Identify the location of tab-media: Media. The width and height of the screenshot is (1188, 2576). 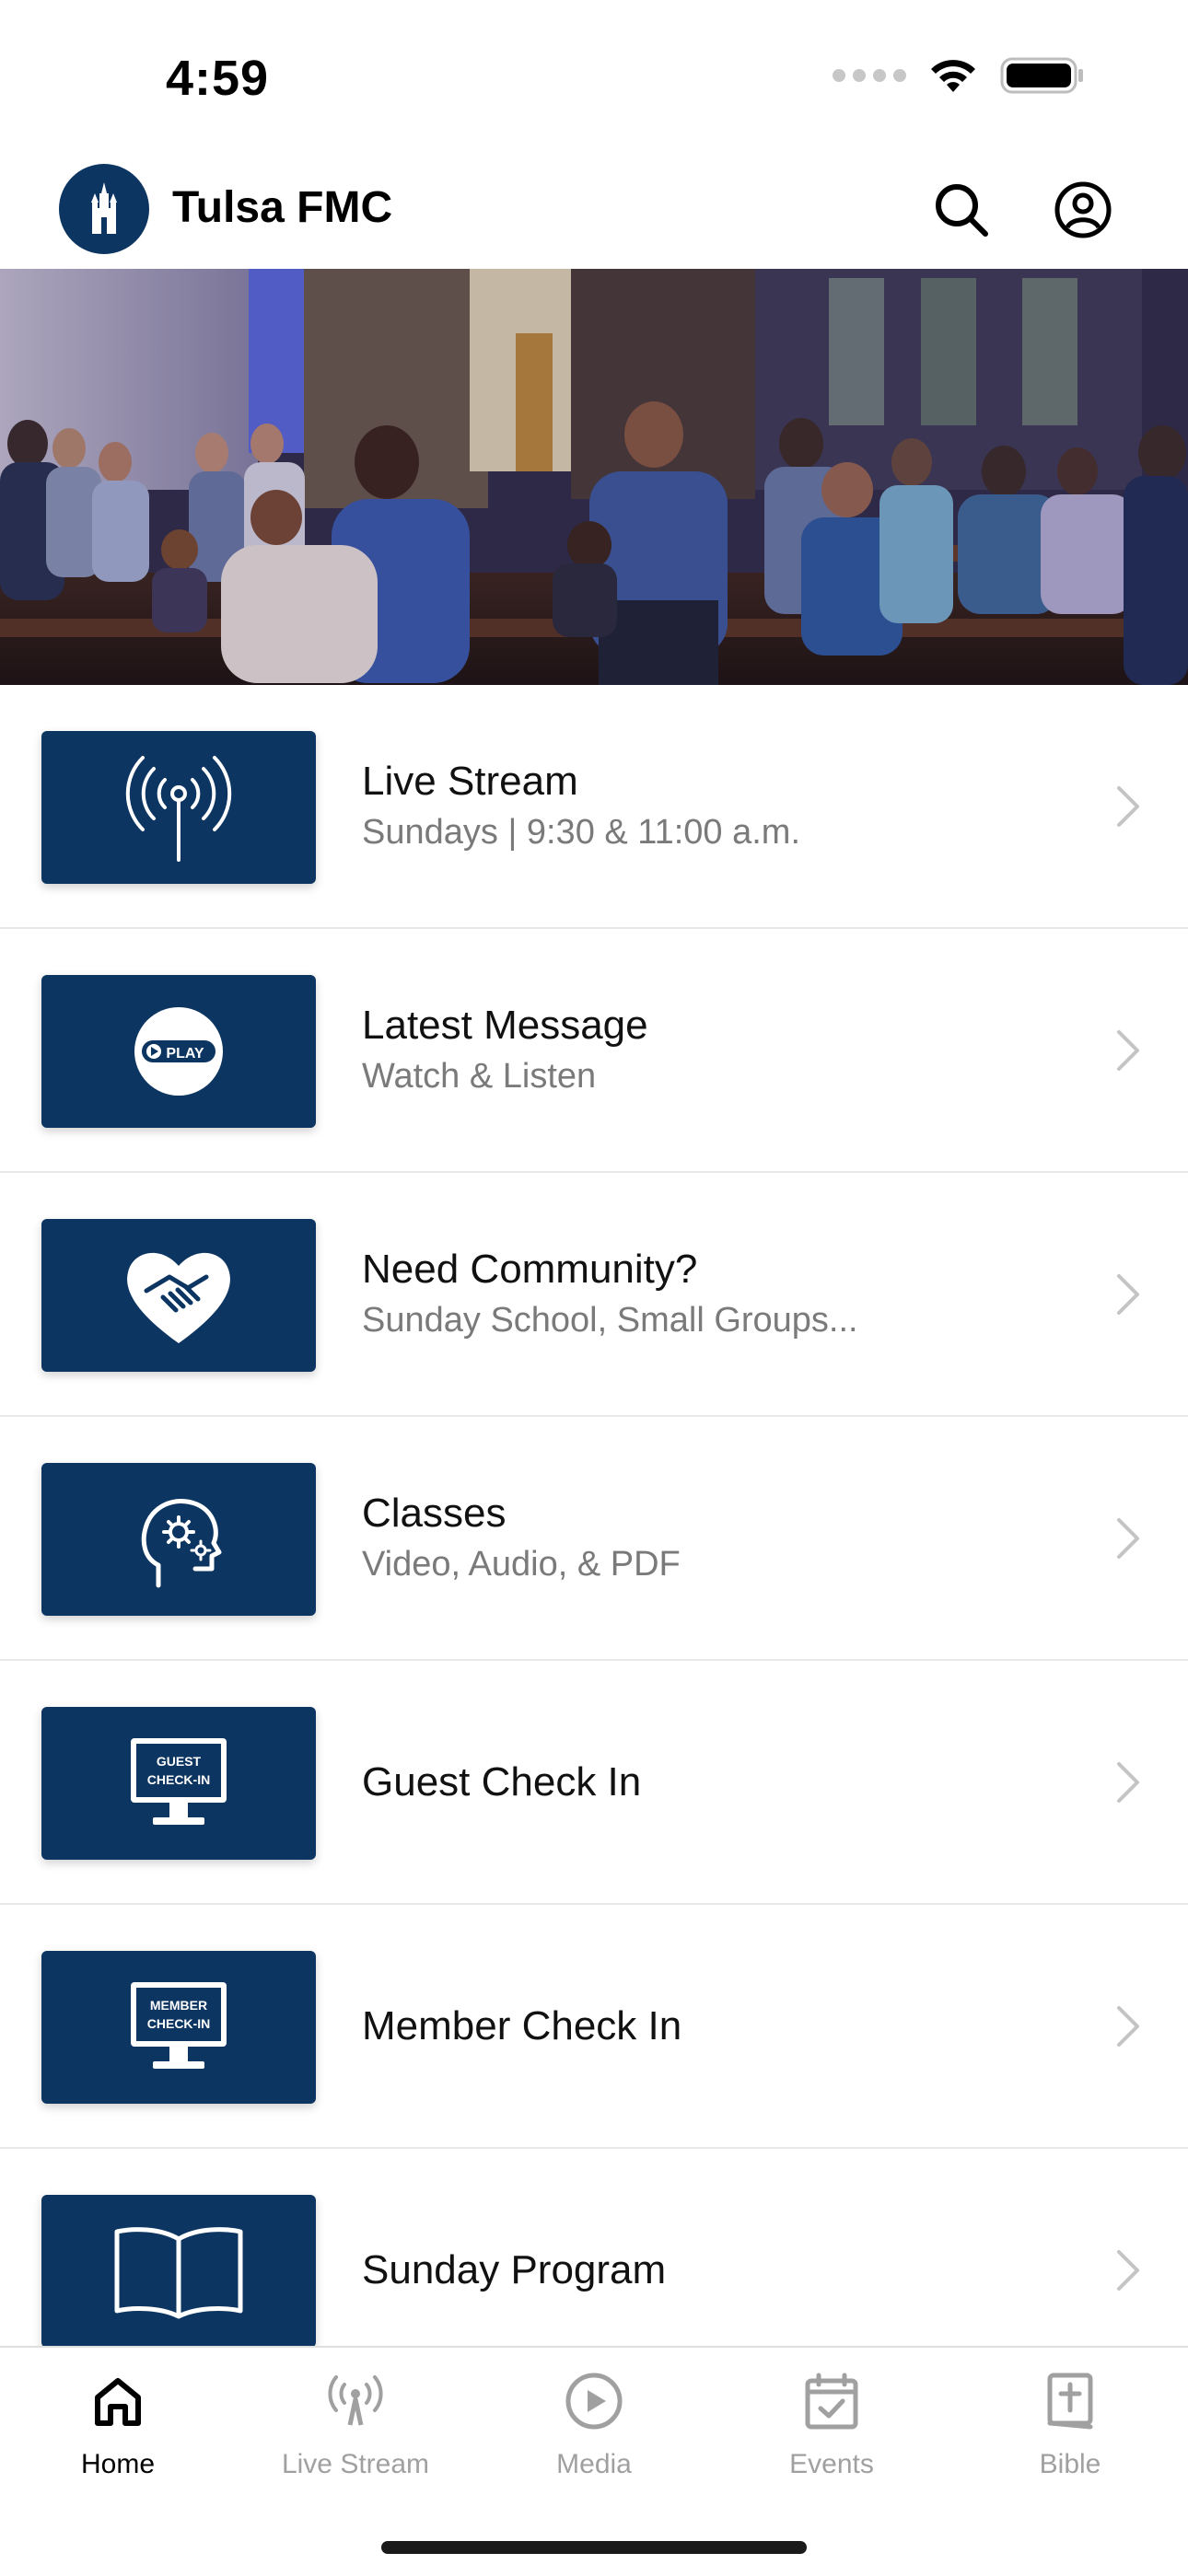
(594, 2423).